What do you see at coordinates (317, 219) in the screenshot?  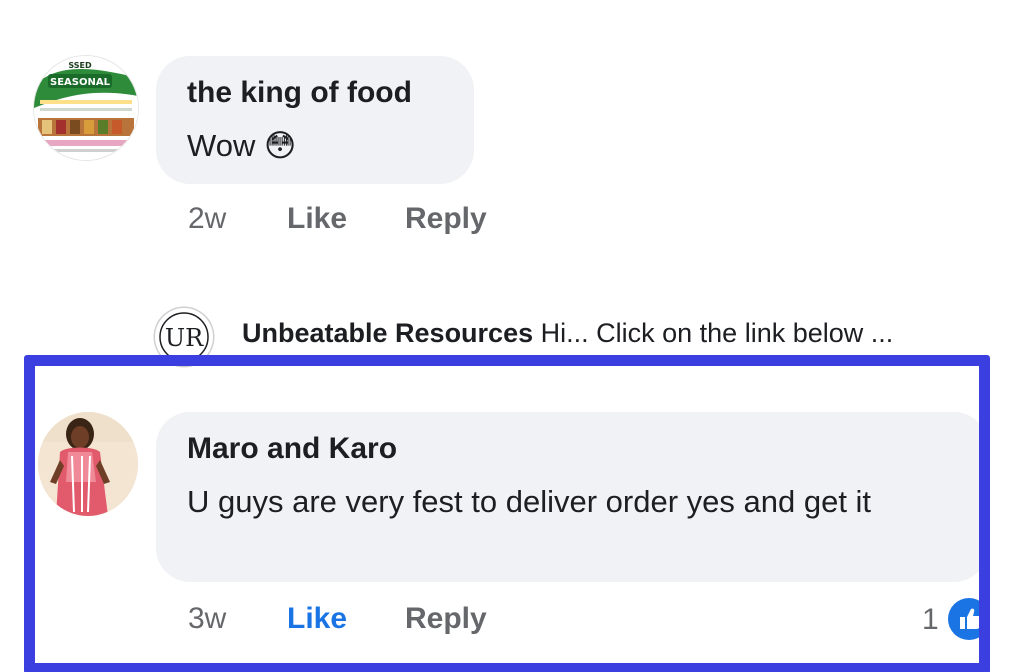 I see `like-button: Like` at bounding box center [317, 219].